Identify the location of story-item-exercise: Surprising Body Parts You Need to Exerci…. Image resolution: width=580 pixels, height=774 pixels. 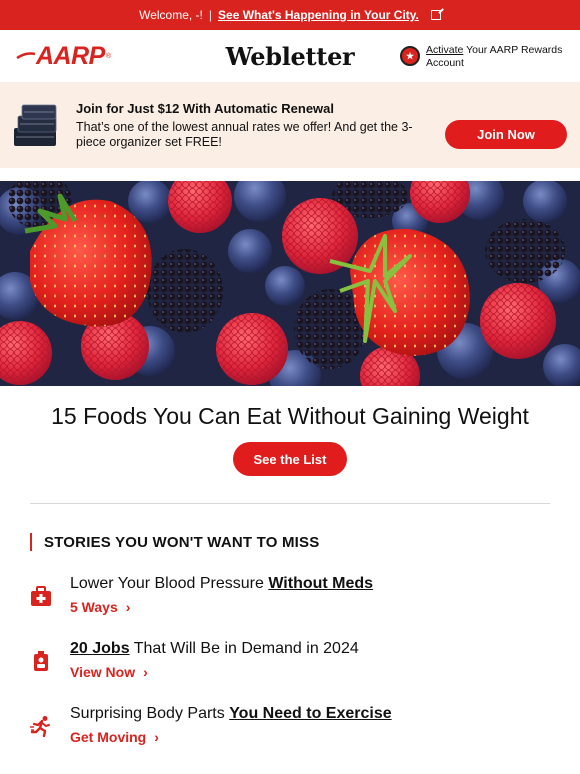
(290, 728).